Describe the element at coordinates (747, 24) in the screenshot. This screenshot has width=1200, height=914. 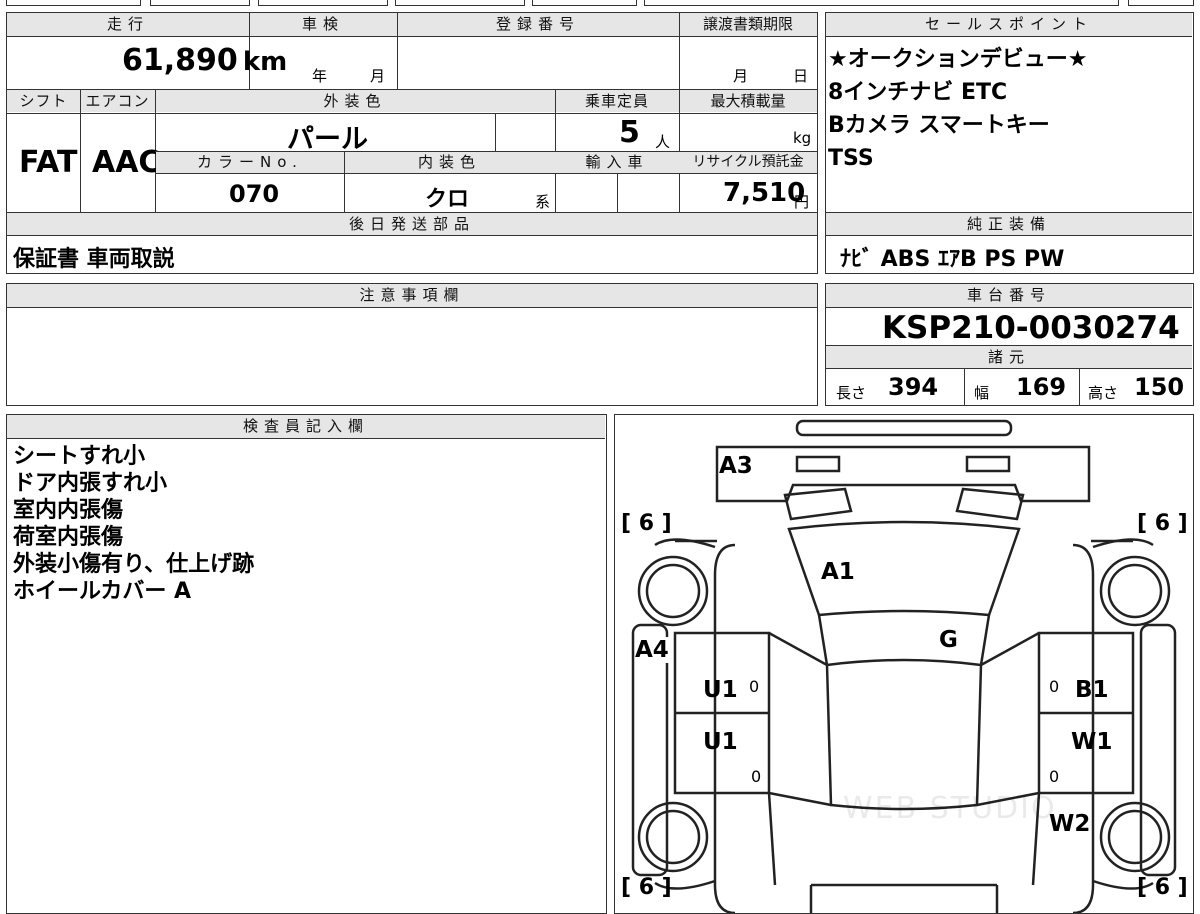
I see `transfer-deadline-label: 譲渡書類期限` at that location.